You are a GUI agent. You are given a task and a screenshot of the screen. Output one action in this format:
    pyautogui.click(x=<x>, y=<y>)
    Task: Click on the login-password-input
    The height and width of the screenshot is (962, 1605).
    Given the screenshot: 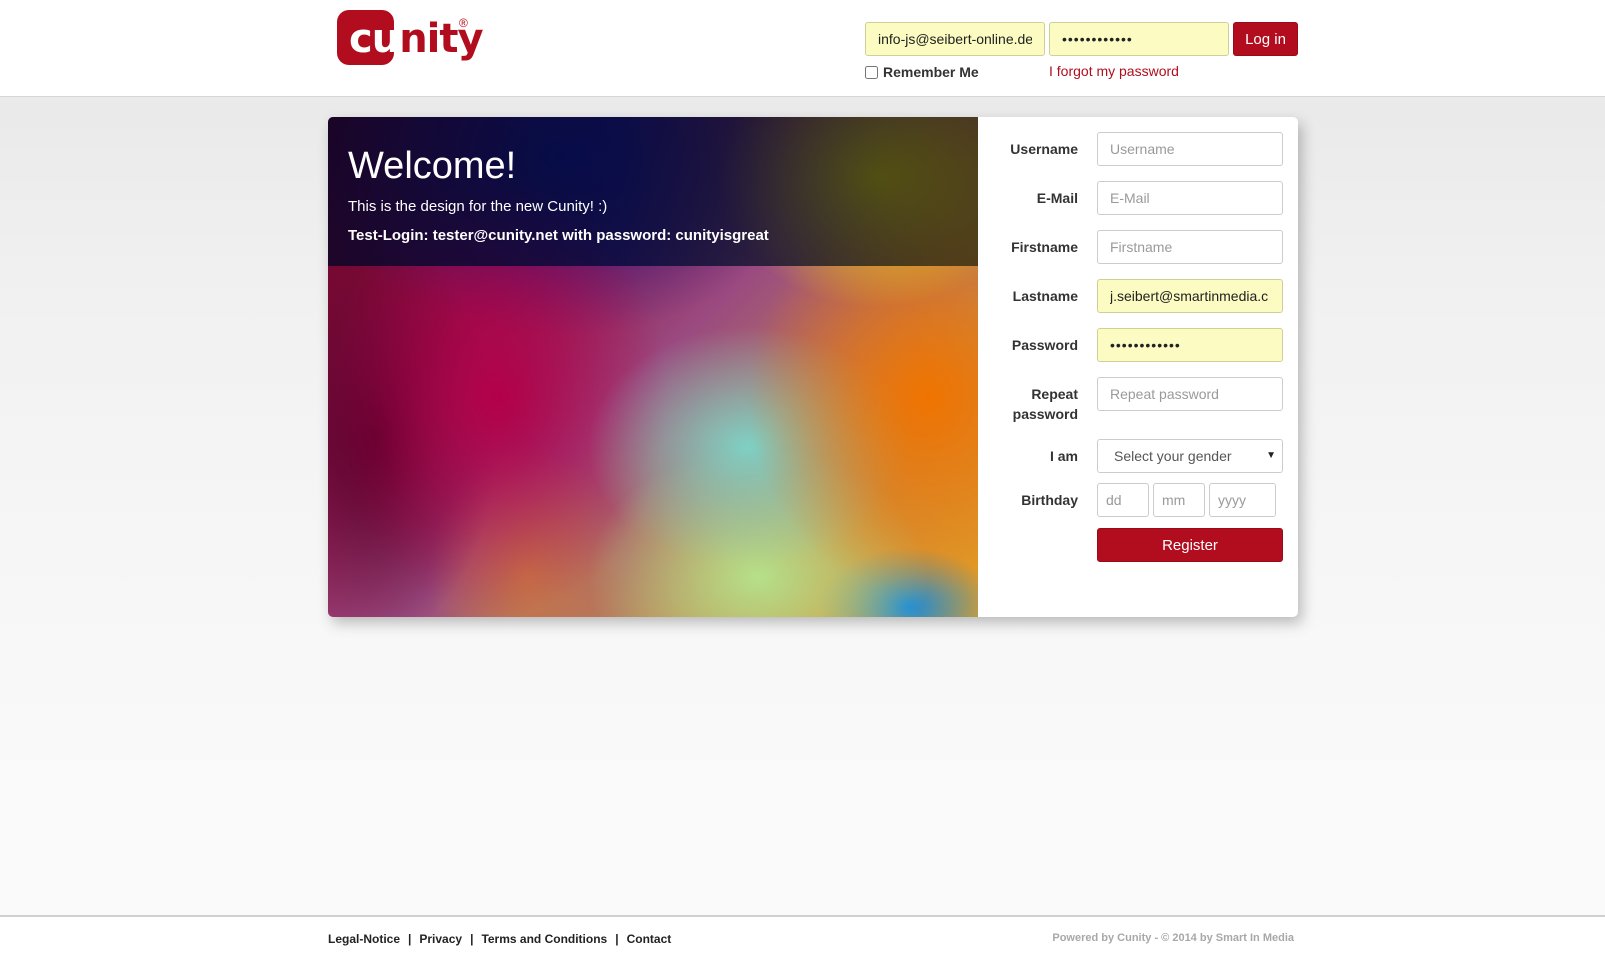 What is the action you would take?
    pyautogui.click(x=1139, y=39)
    